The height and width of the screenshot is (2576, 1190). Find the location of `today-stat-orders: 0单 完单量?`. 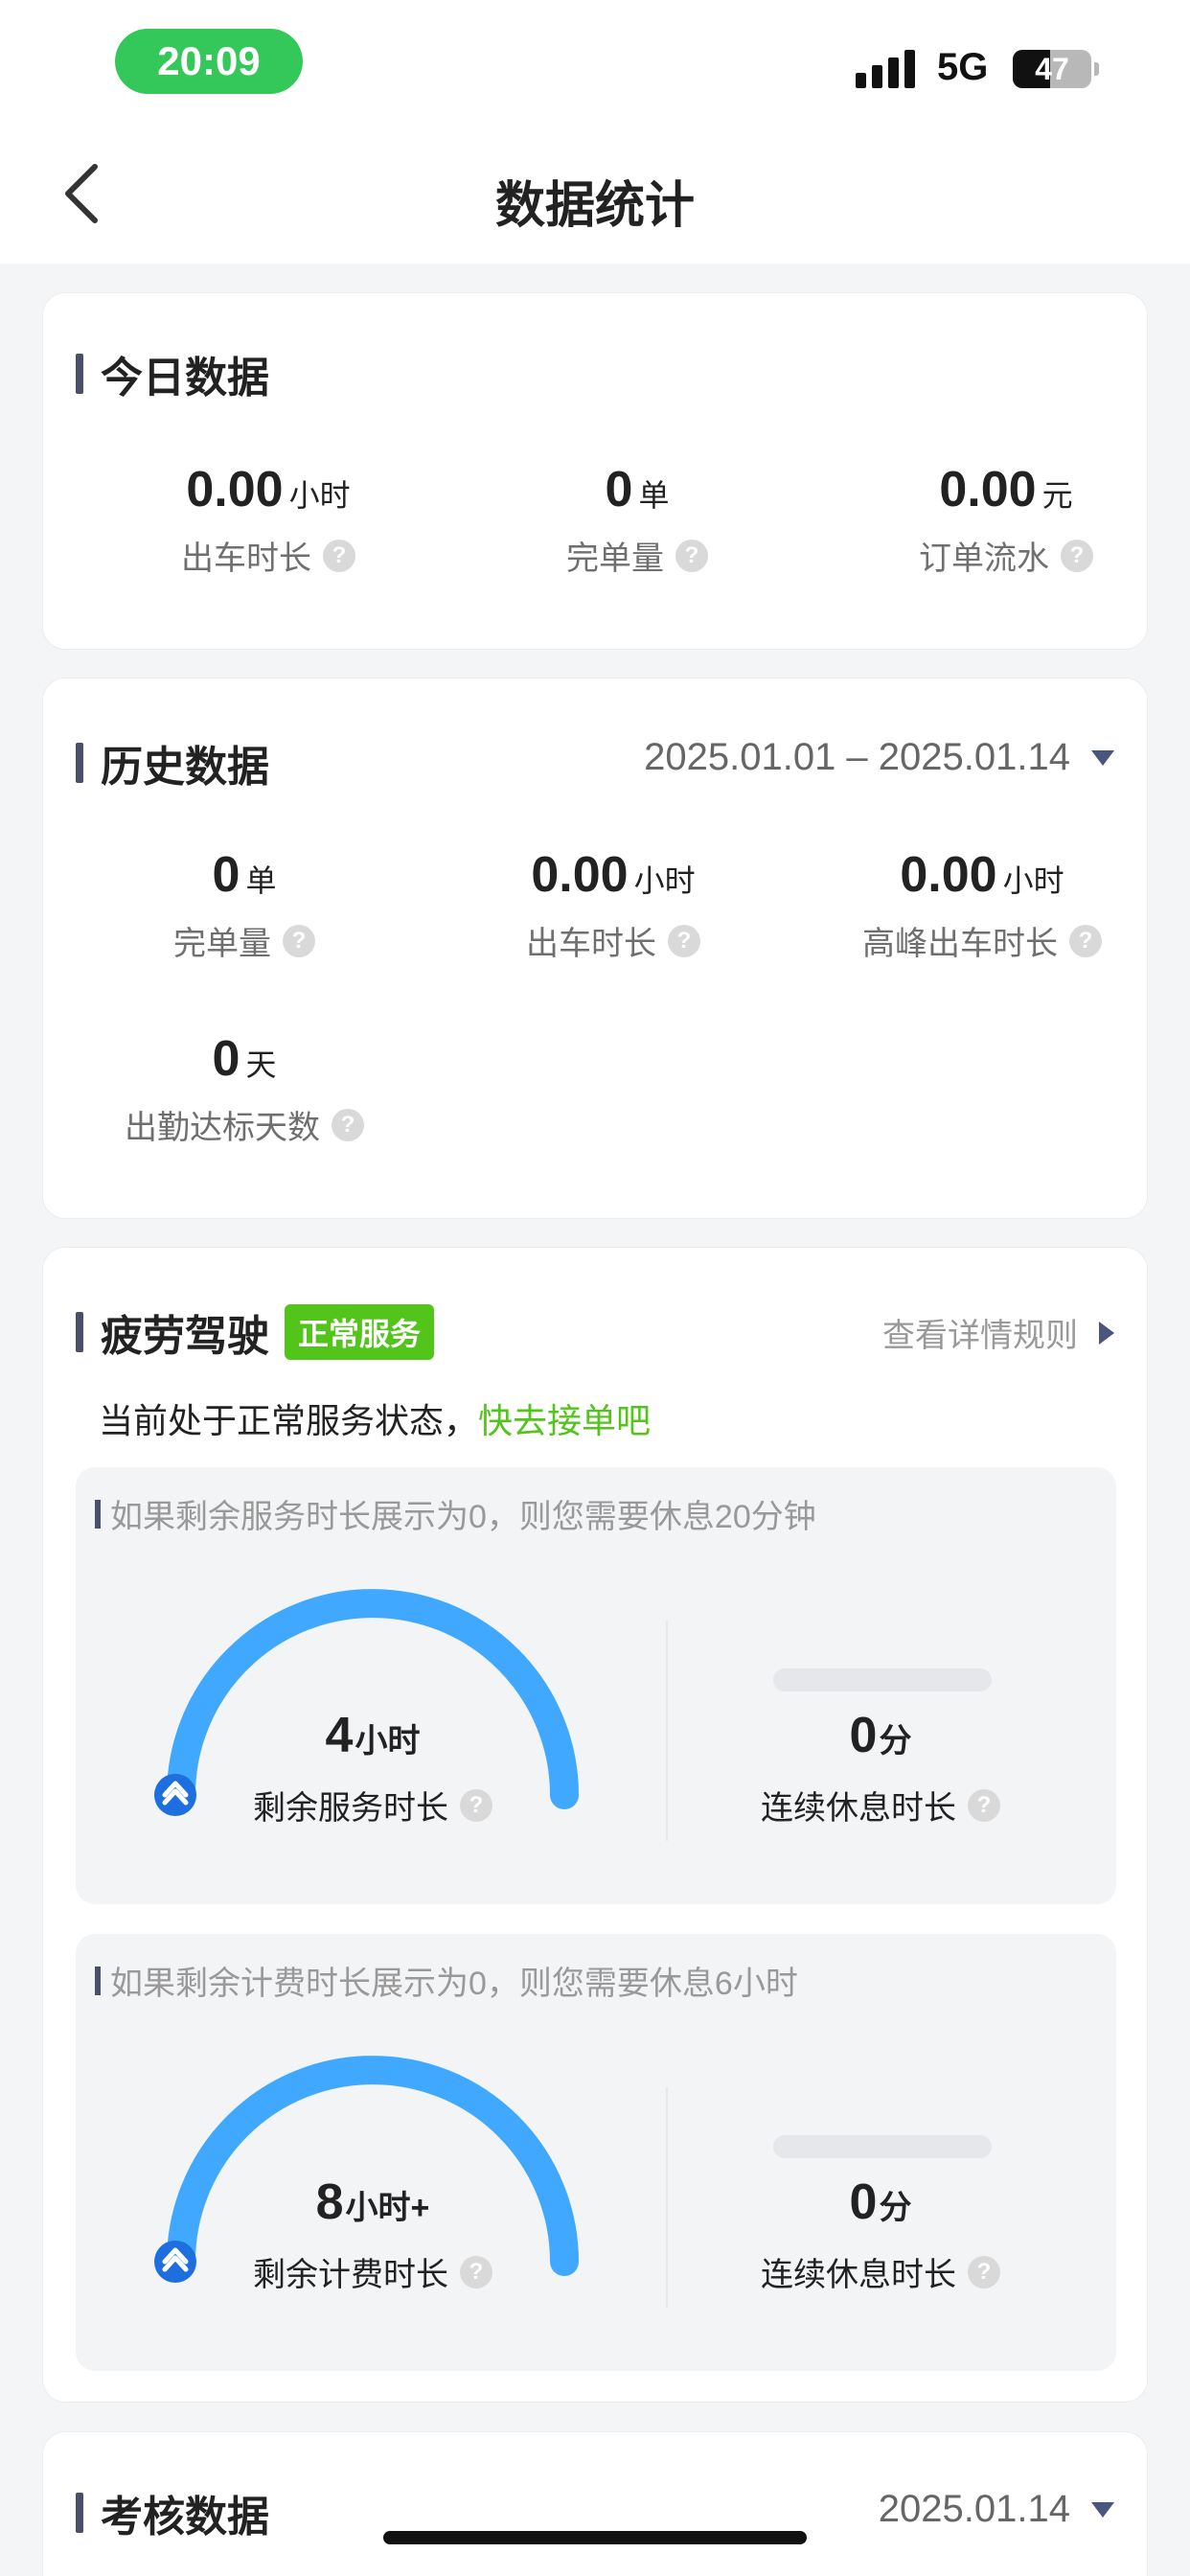

today-stat-orders: 0单 完单量? is located at coordinates (637, 520).